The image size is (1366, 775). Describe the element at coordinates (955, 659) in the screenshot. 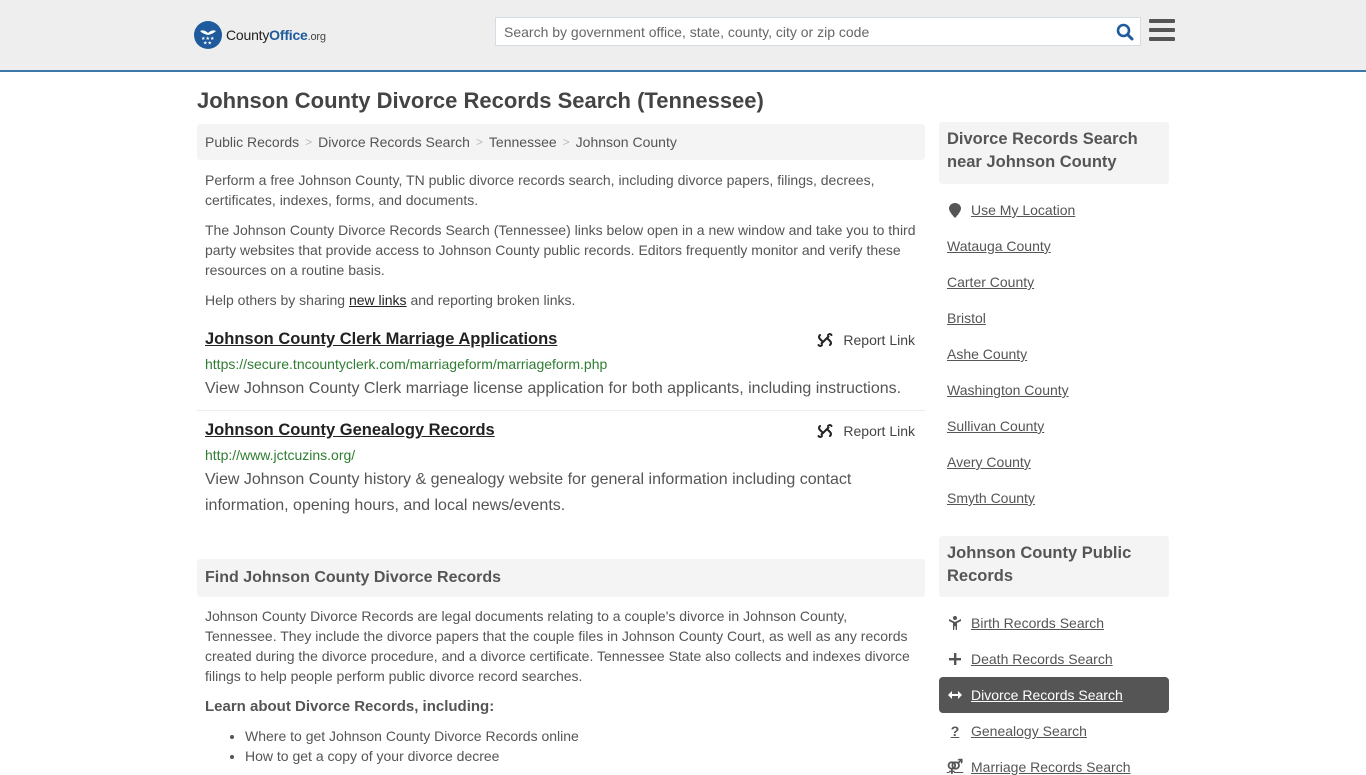

I see `plus-icon` at that location.